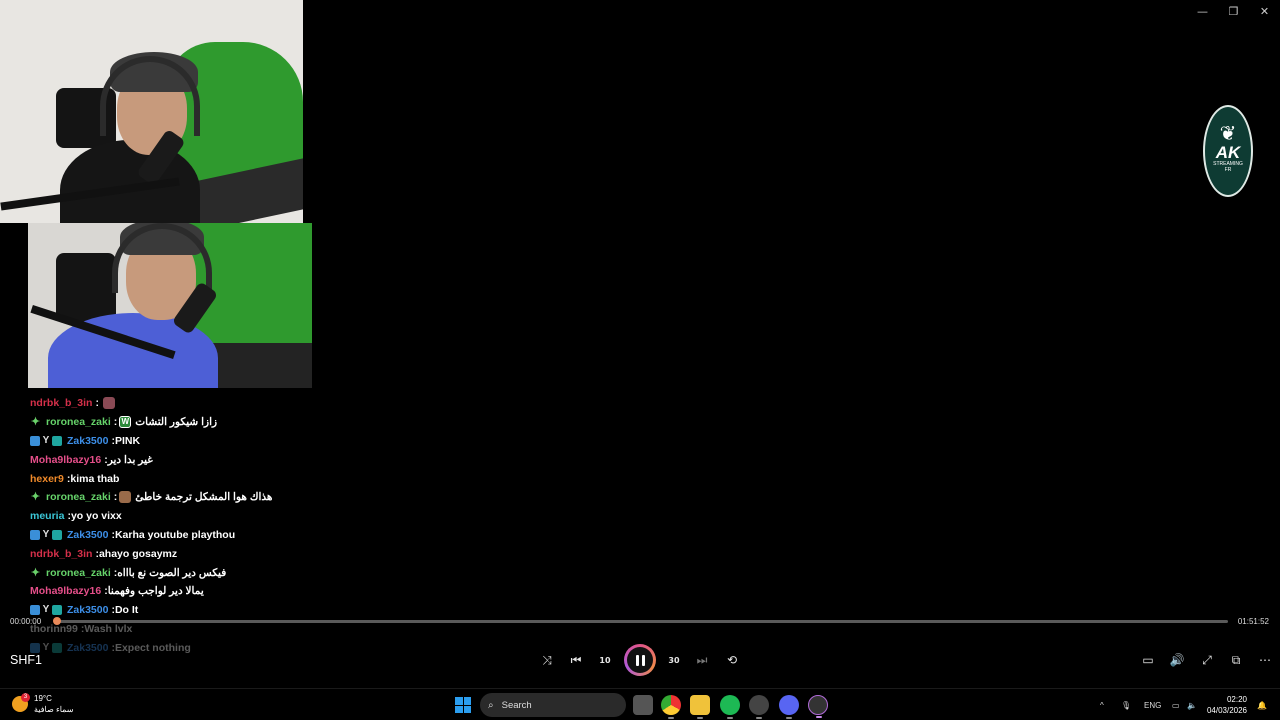 This screenshot has height=720, width=1280. Describe the element at coordinates (26, 660) in the screenshot. I see `media-title: SHF1` at that location.